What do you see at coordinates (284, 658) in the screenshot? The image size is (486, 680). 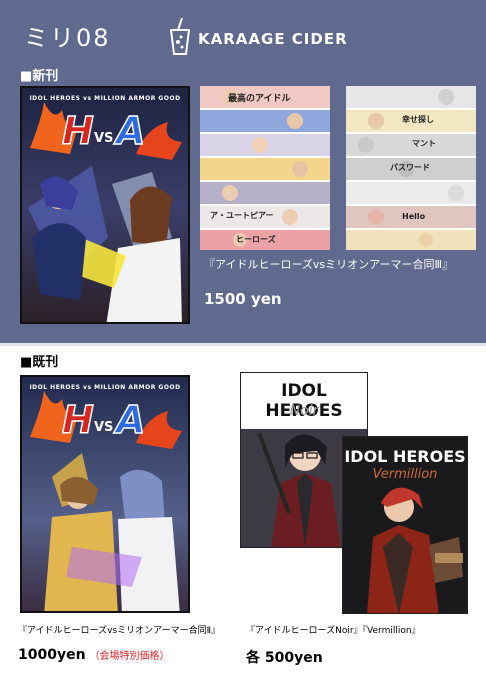 I see `back-catalog-price-2: 各 500yen` at bounding box center [284, 658].